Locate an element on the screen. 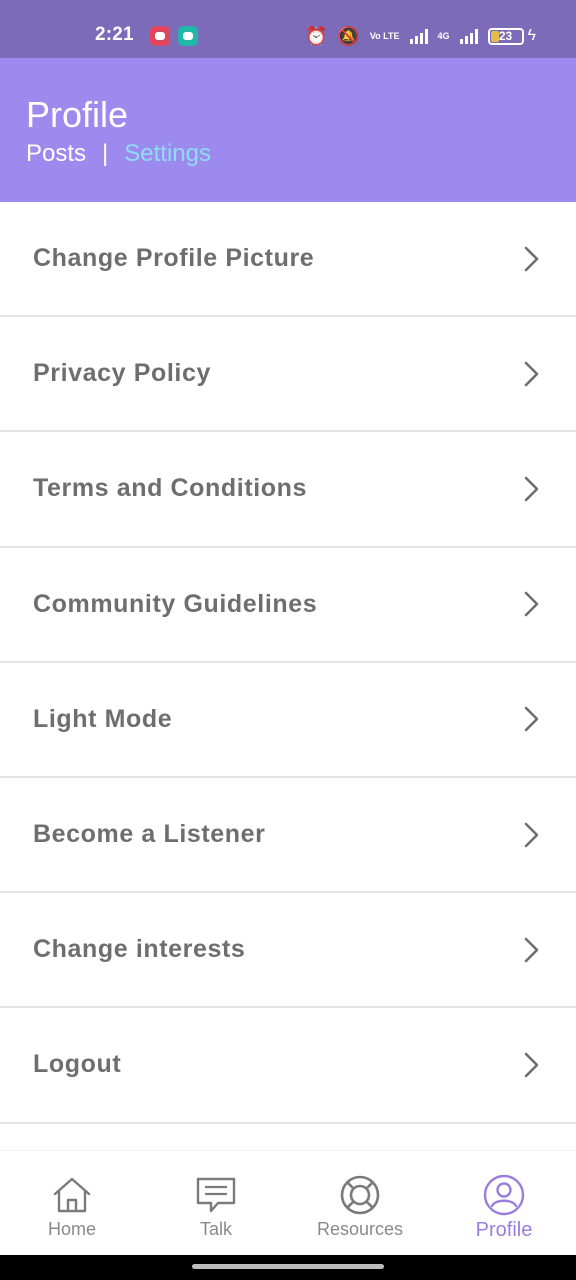 The height and width of the screenshot is (1280, 576). settings-item-label: Change Profile Picture is located at coordinates (174, 258).